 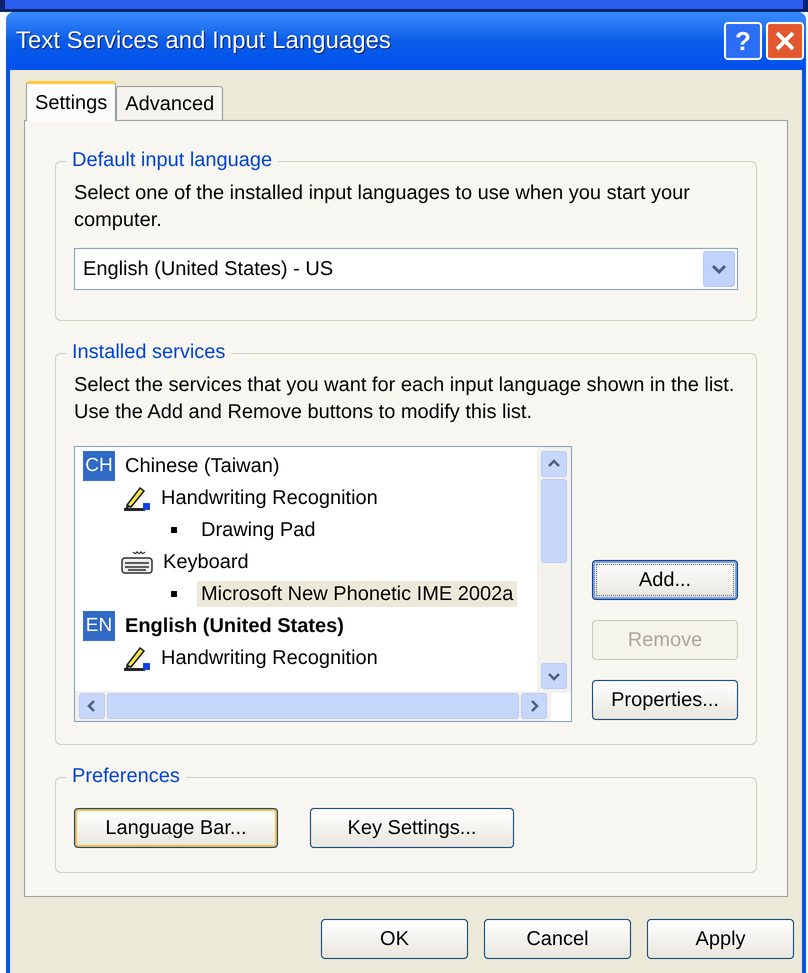 What do you see at coordinates (743, 41) in the screenshot?
I see `help-button: ?` at bounding box center [743, 41].